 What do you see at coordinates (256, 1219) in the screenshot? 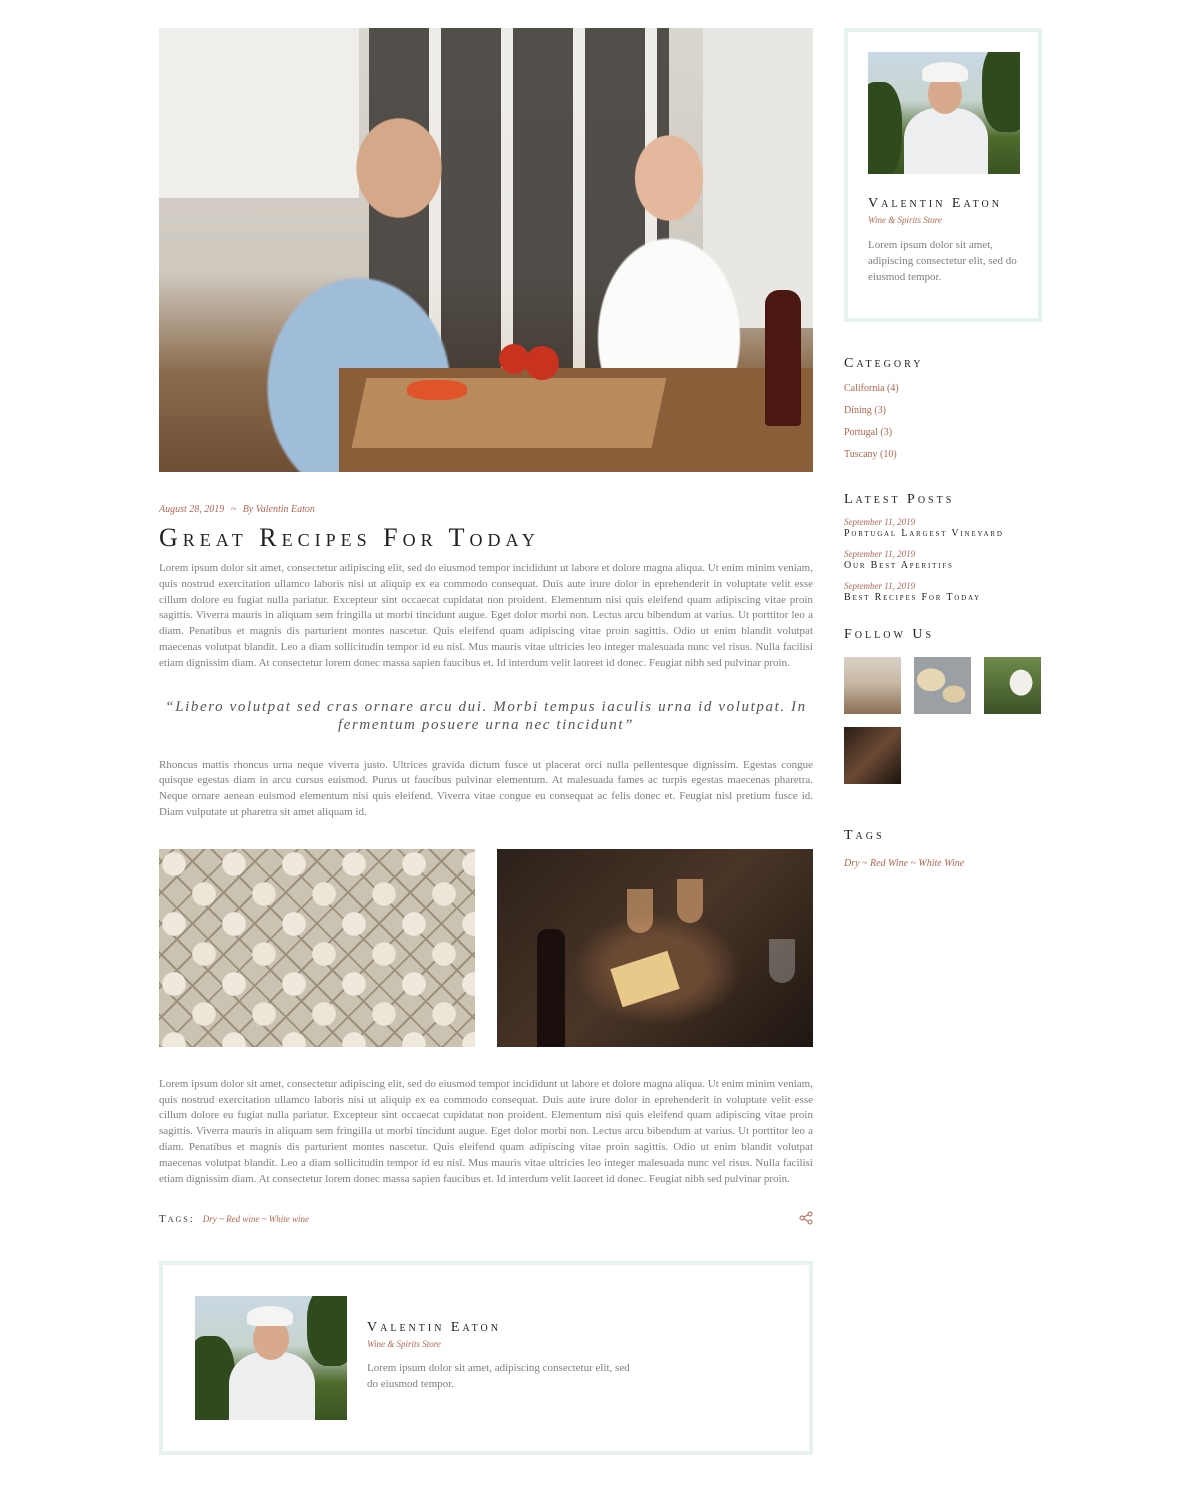
I see `post-tags: Dry ~ Red wine ~ White wine` at bounding box center [256, 1219].